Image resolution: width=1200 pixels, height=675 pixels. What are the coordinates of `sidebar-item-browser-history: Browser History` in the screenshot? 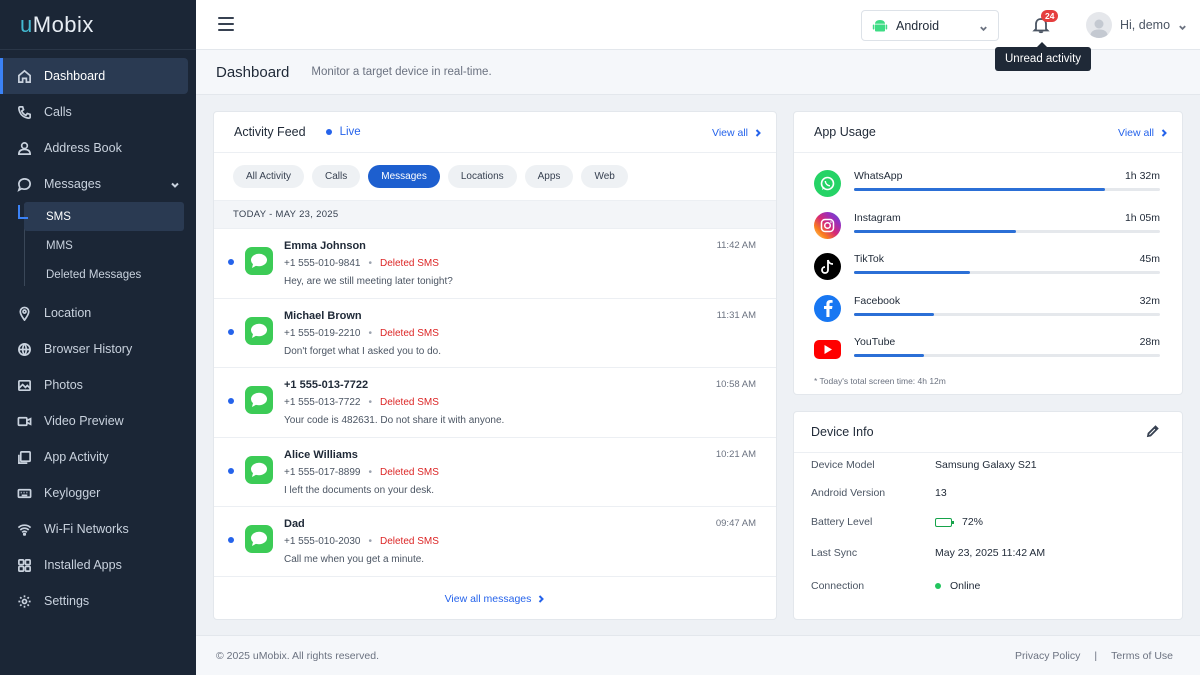 It's located at (98, 349).